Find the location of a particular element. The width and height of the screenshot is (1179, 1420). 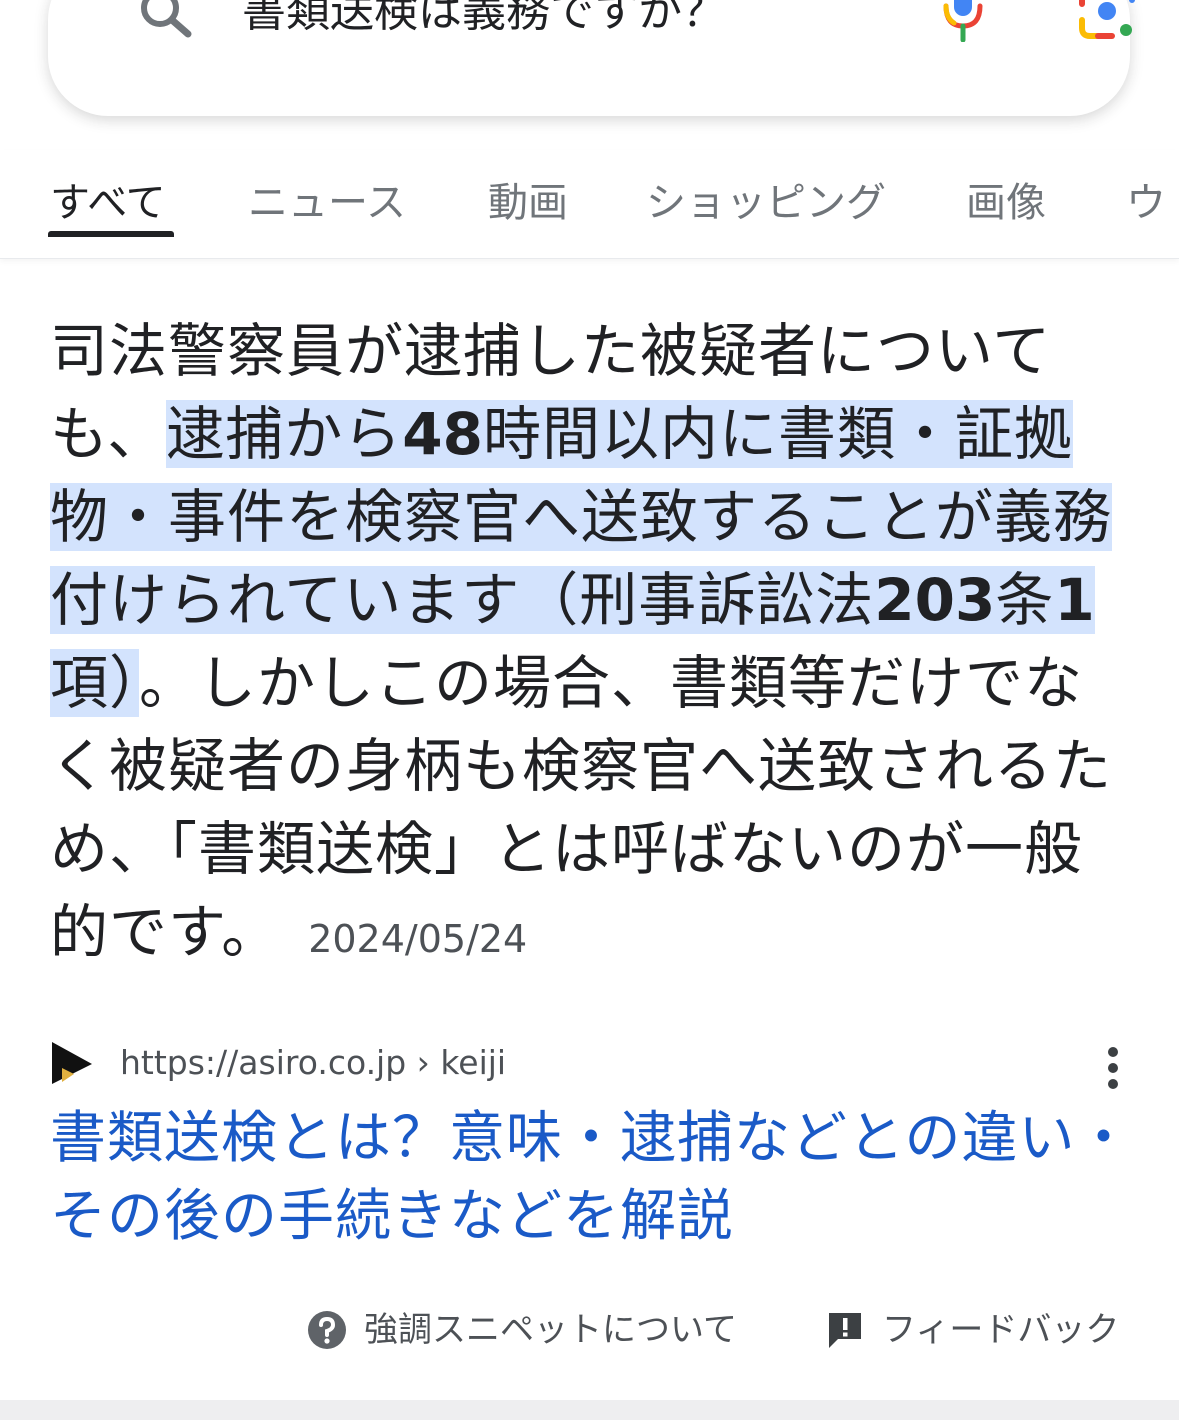

help-icon is located at coordinates (327, 1330).